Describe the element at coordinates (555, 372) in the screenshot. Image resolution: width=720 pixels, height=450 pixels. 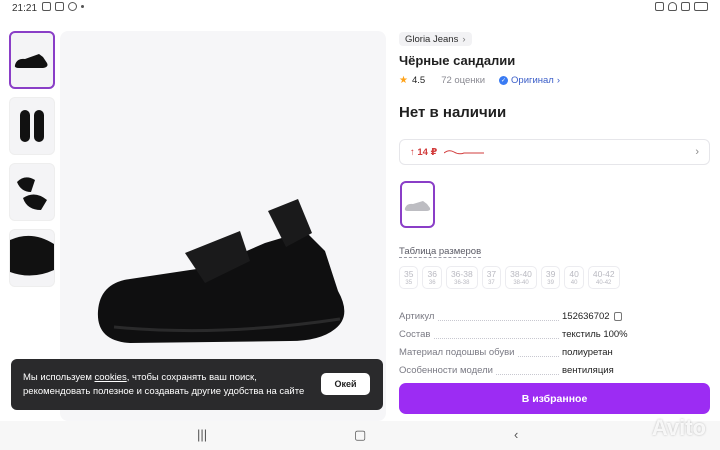
I see `spec-row: Особенности модели вентиляция` at that location.